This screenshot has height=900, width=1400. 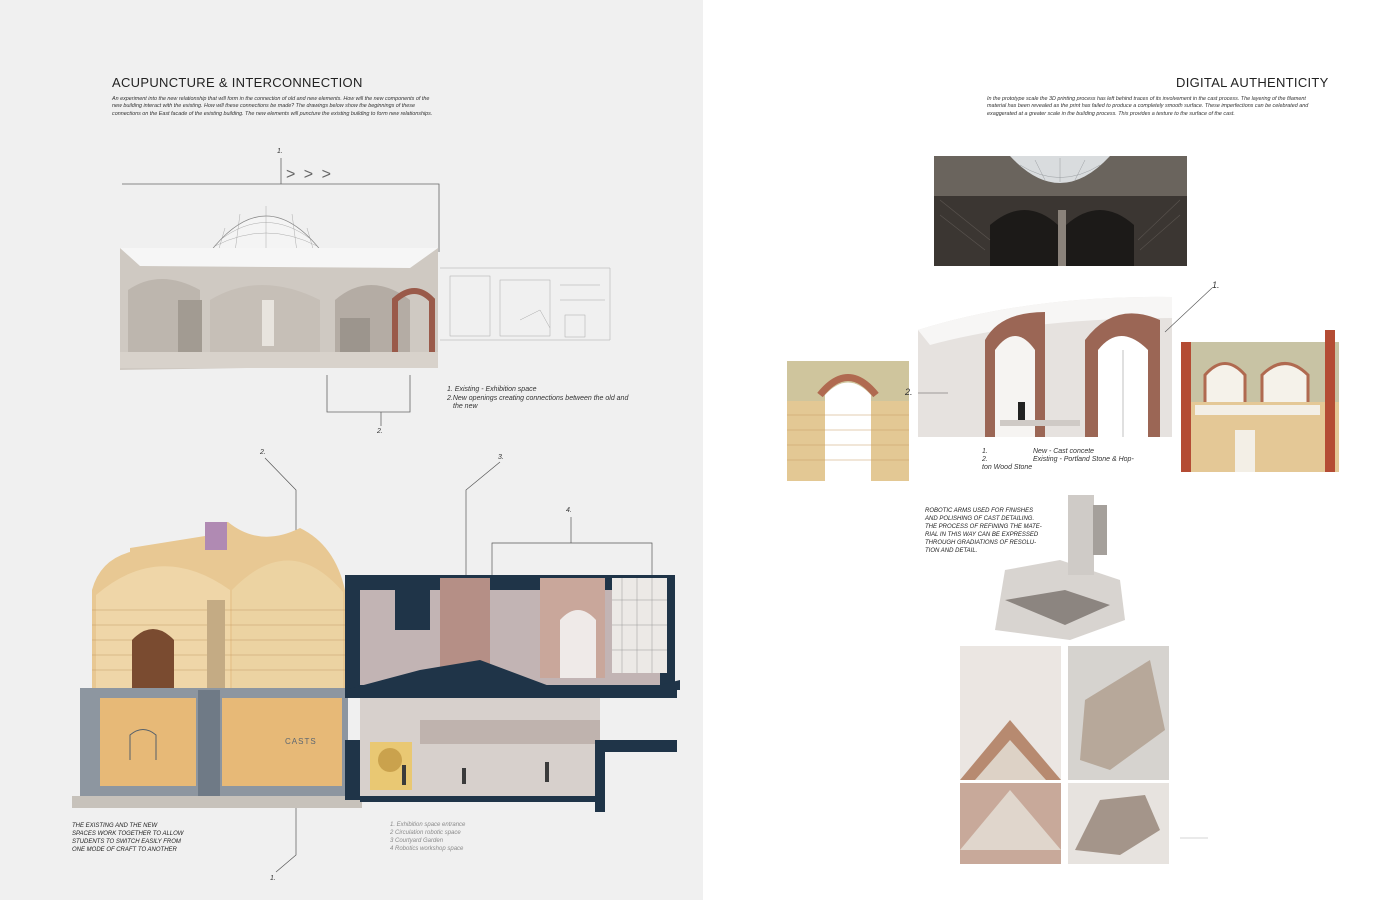 I want to click on right-legend-2-text: Existing - Portland Stone & Hop-, so click(x=1083, y=459).